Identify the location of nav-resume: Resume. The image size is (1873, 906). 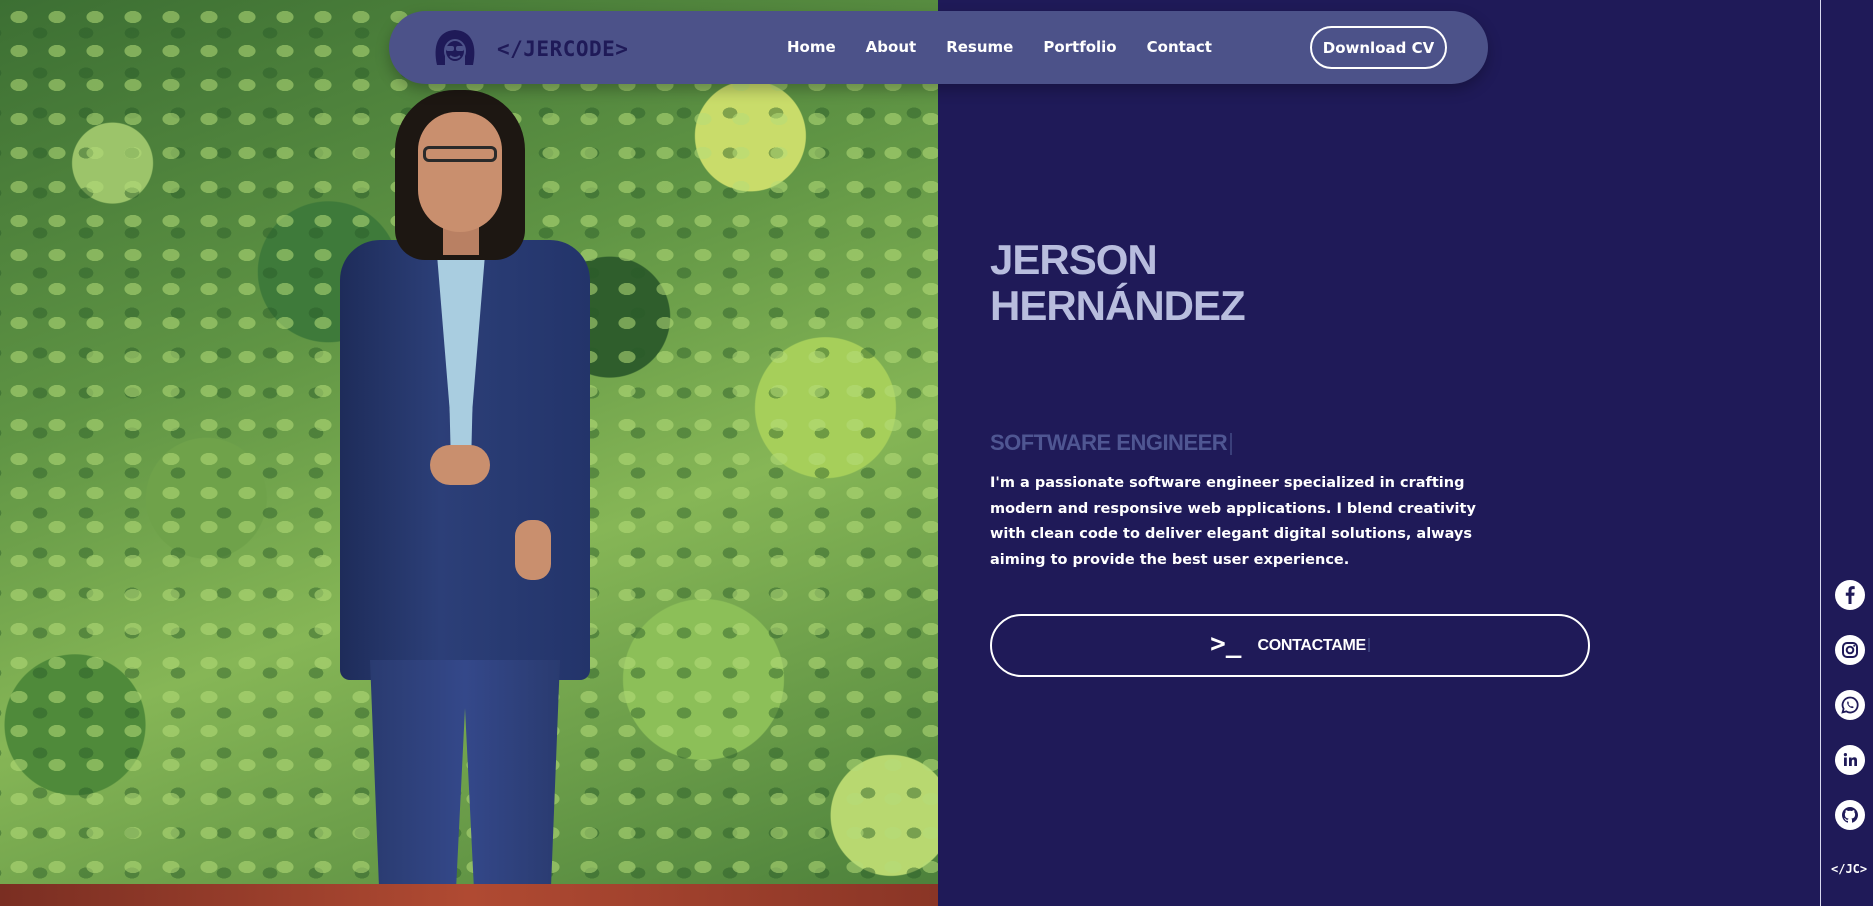
(979, 47).